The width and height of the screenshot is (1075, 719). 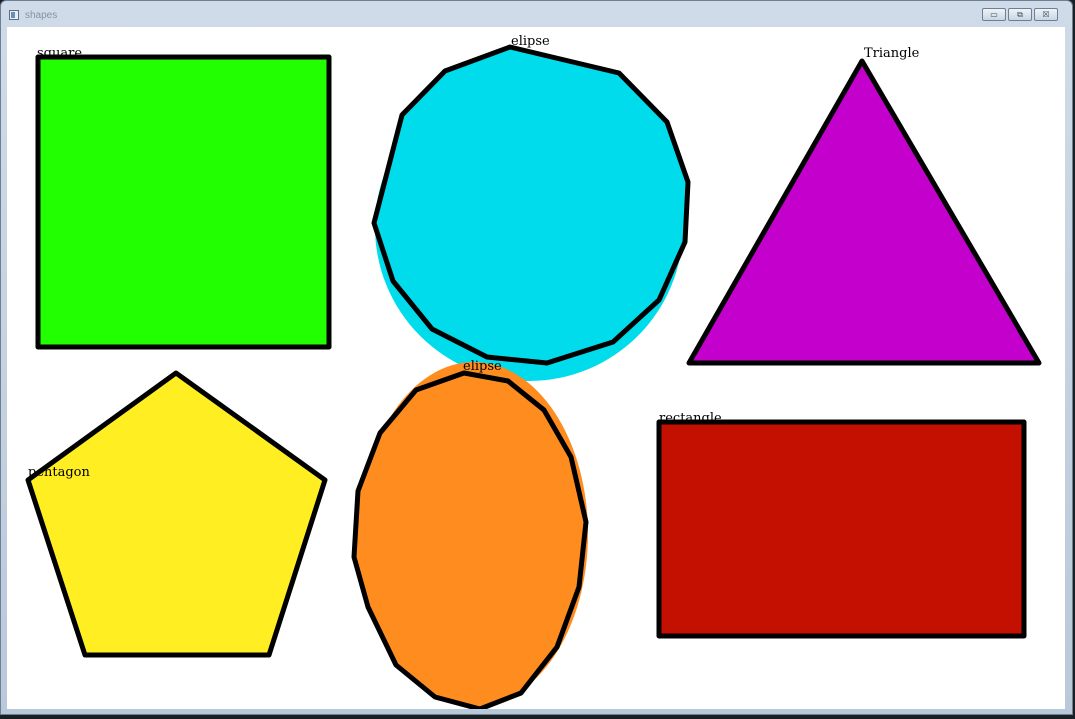 I want to click on circle-outline, so click(x=531, y=205).